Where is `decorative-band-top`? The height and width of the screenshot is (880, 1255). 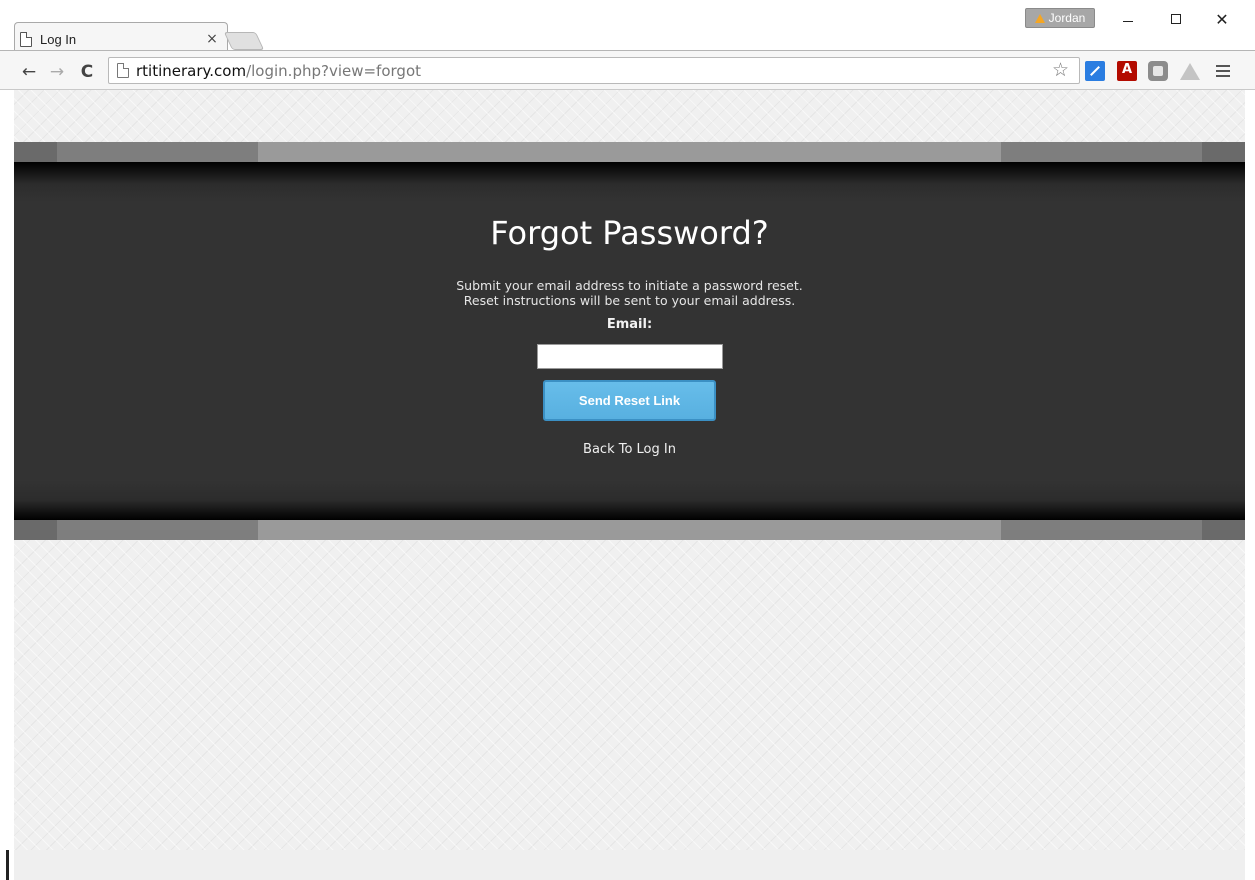 decorative-band-top is located at coordinates (629, 152).